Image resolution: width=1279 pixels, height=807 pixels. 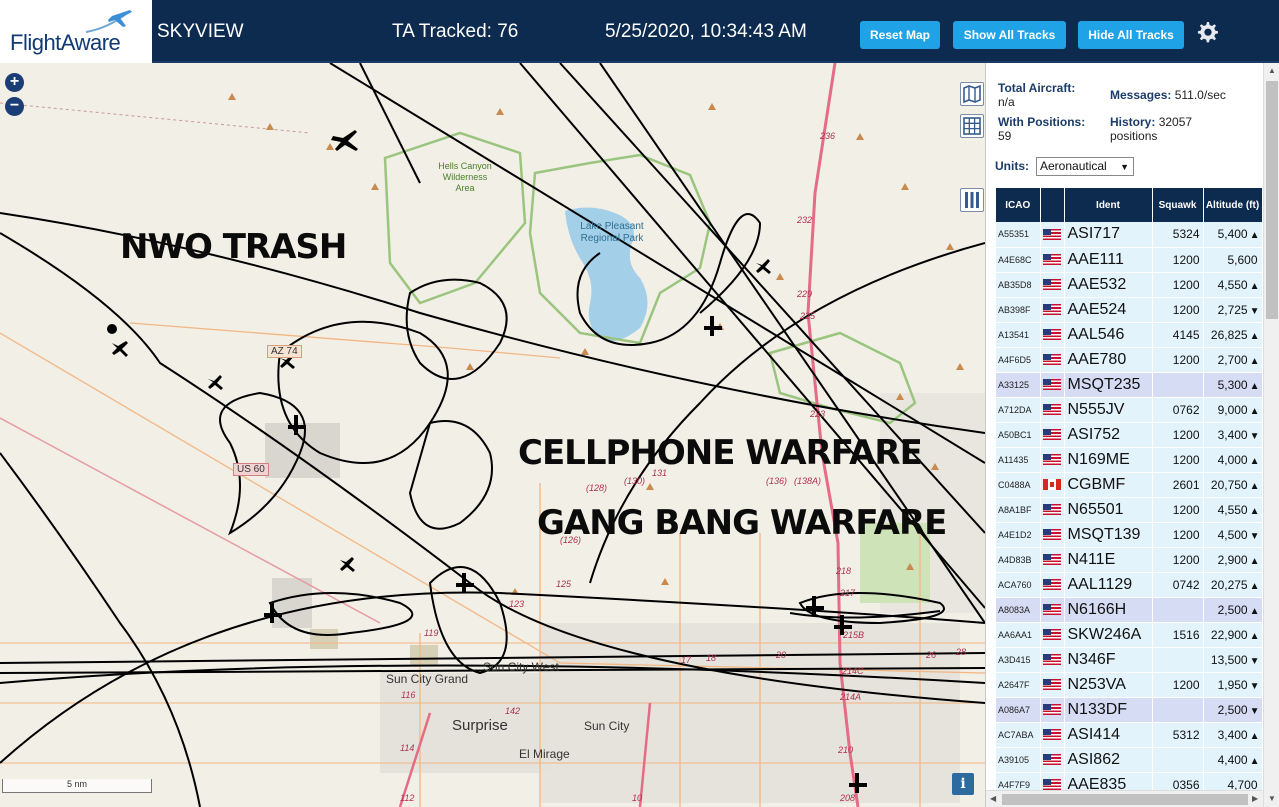 What do you see at coordinates (1129, 535) in the screenshot?
I see `table-row: A4E1D2 MSQT139 1200 4,500 ▼` at bounding box center [1129, 535].